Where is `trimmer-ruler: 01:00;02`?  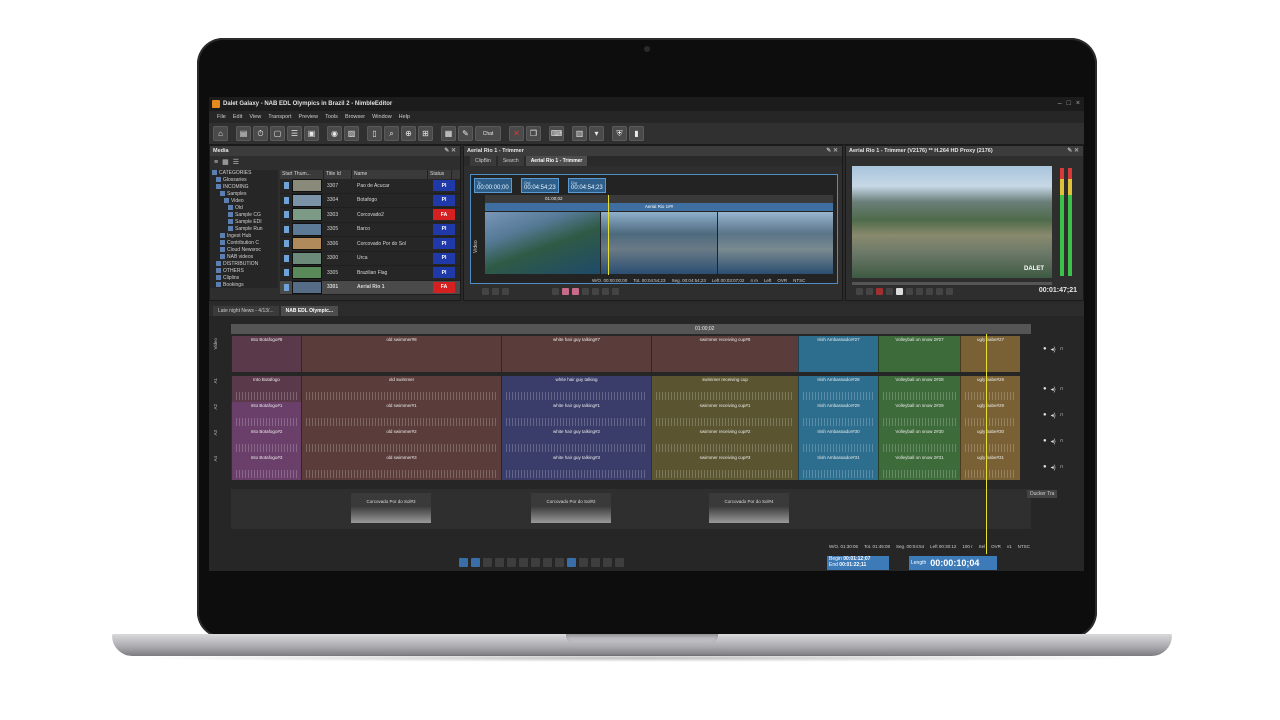 trimmer-ruler: 01:00;02 is located at coordinates (659, 199).